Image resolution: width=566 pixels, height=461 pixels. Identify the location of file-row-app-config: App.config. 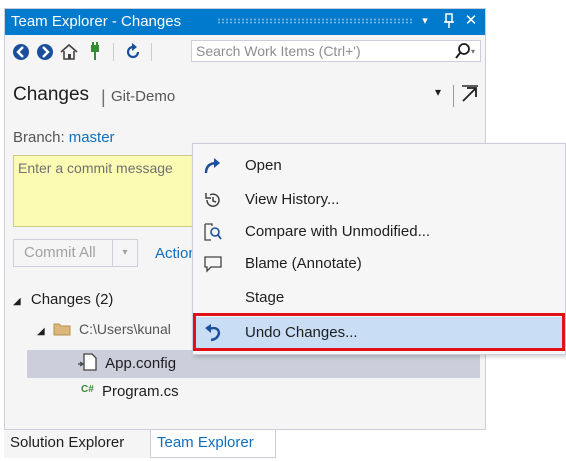
(126, 366).